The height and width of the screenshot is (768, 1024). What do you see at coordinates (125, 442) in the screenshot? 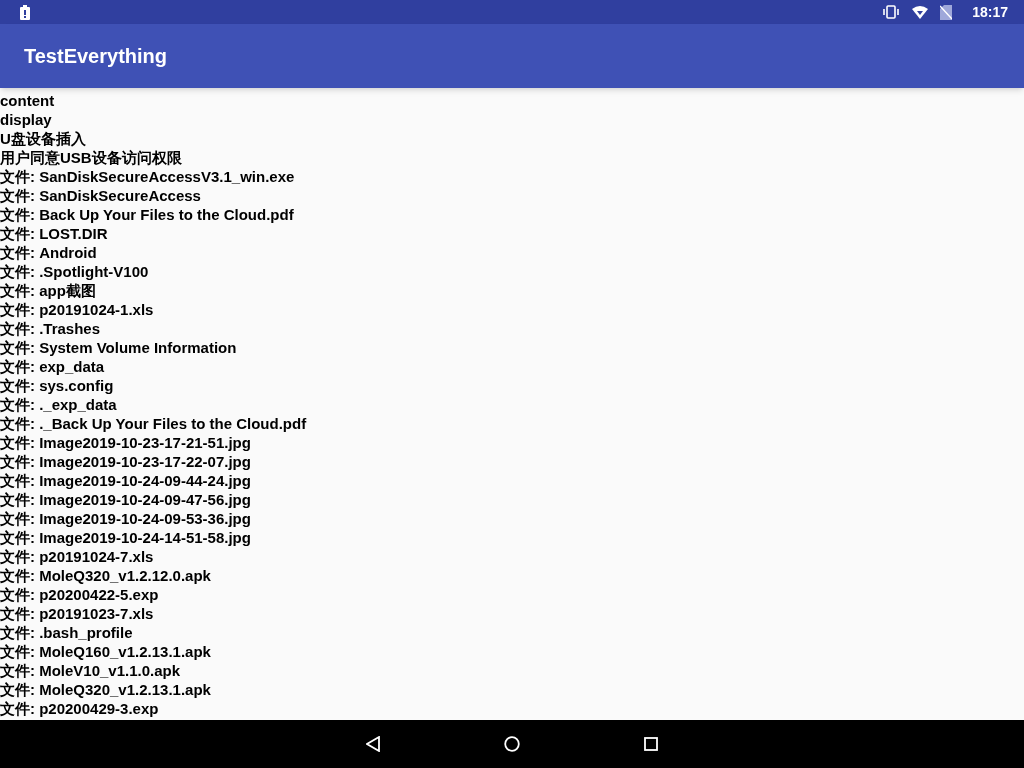
I see `log-line: 文件: Image2019-10-23-17-21-51.jpg` at bounding box center [125, 442].